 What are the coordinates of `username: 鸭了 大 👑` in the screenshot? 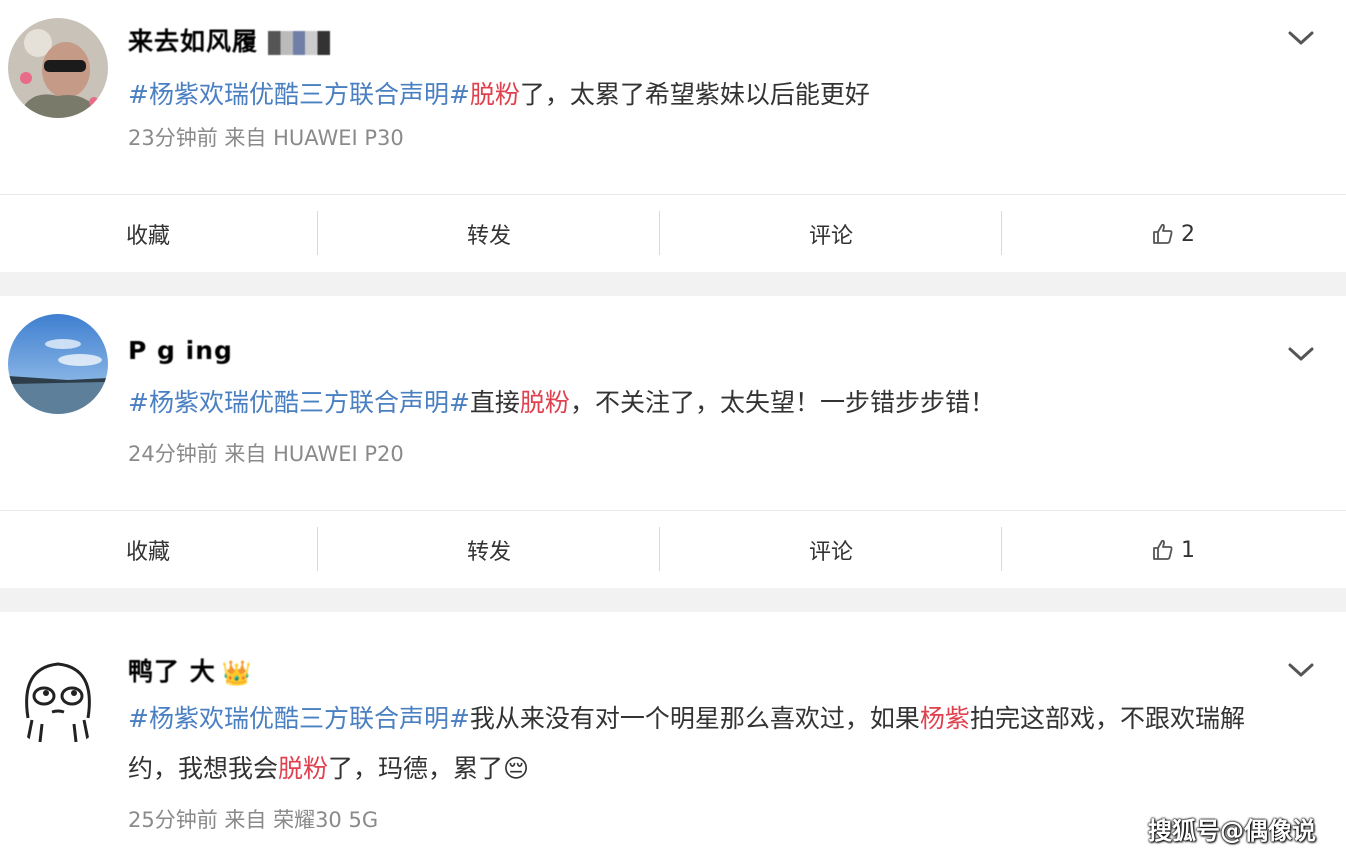 It's located at (190, 670).